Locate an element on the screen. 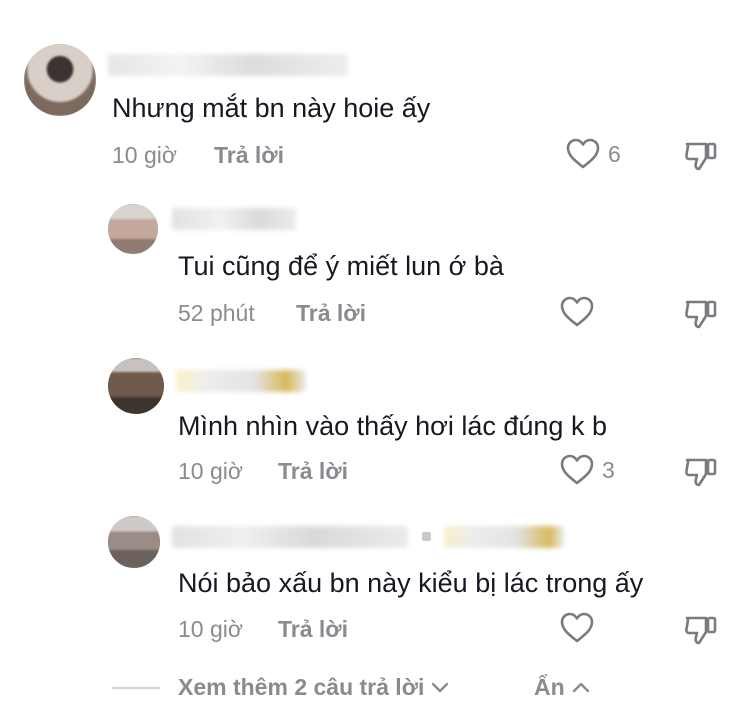 The image size is (750, 714). chevron-up-icon is located at coordinates (581, 687).